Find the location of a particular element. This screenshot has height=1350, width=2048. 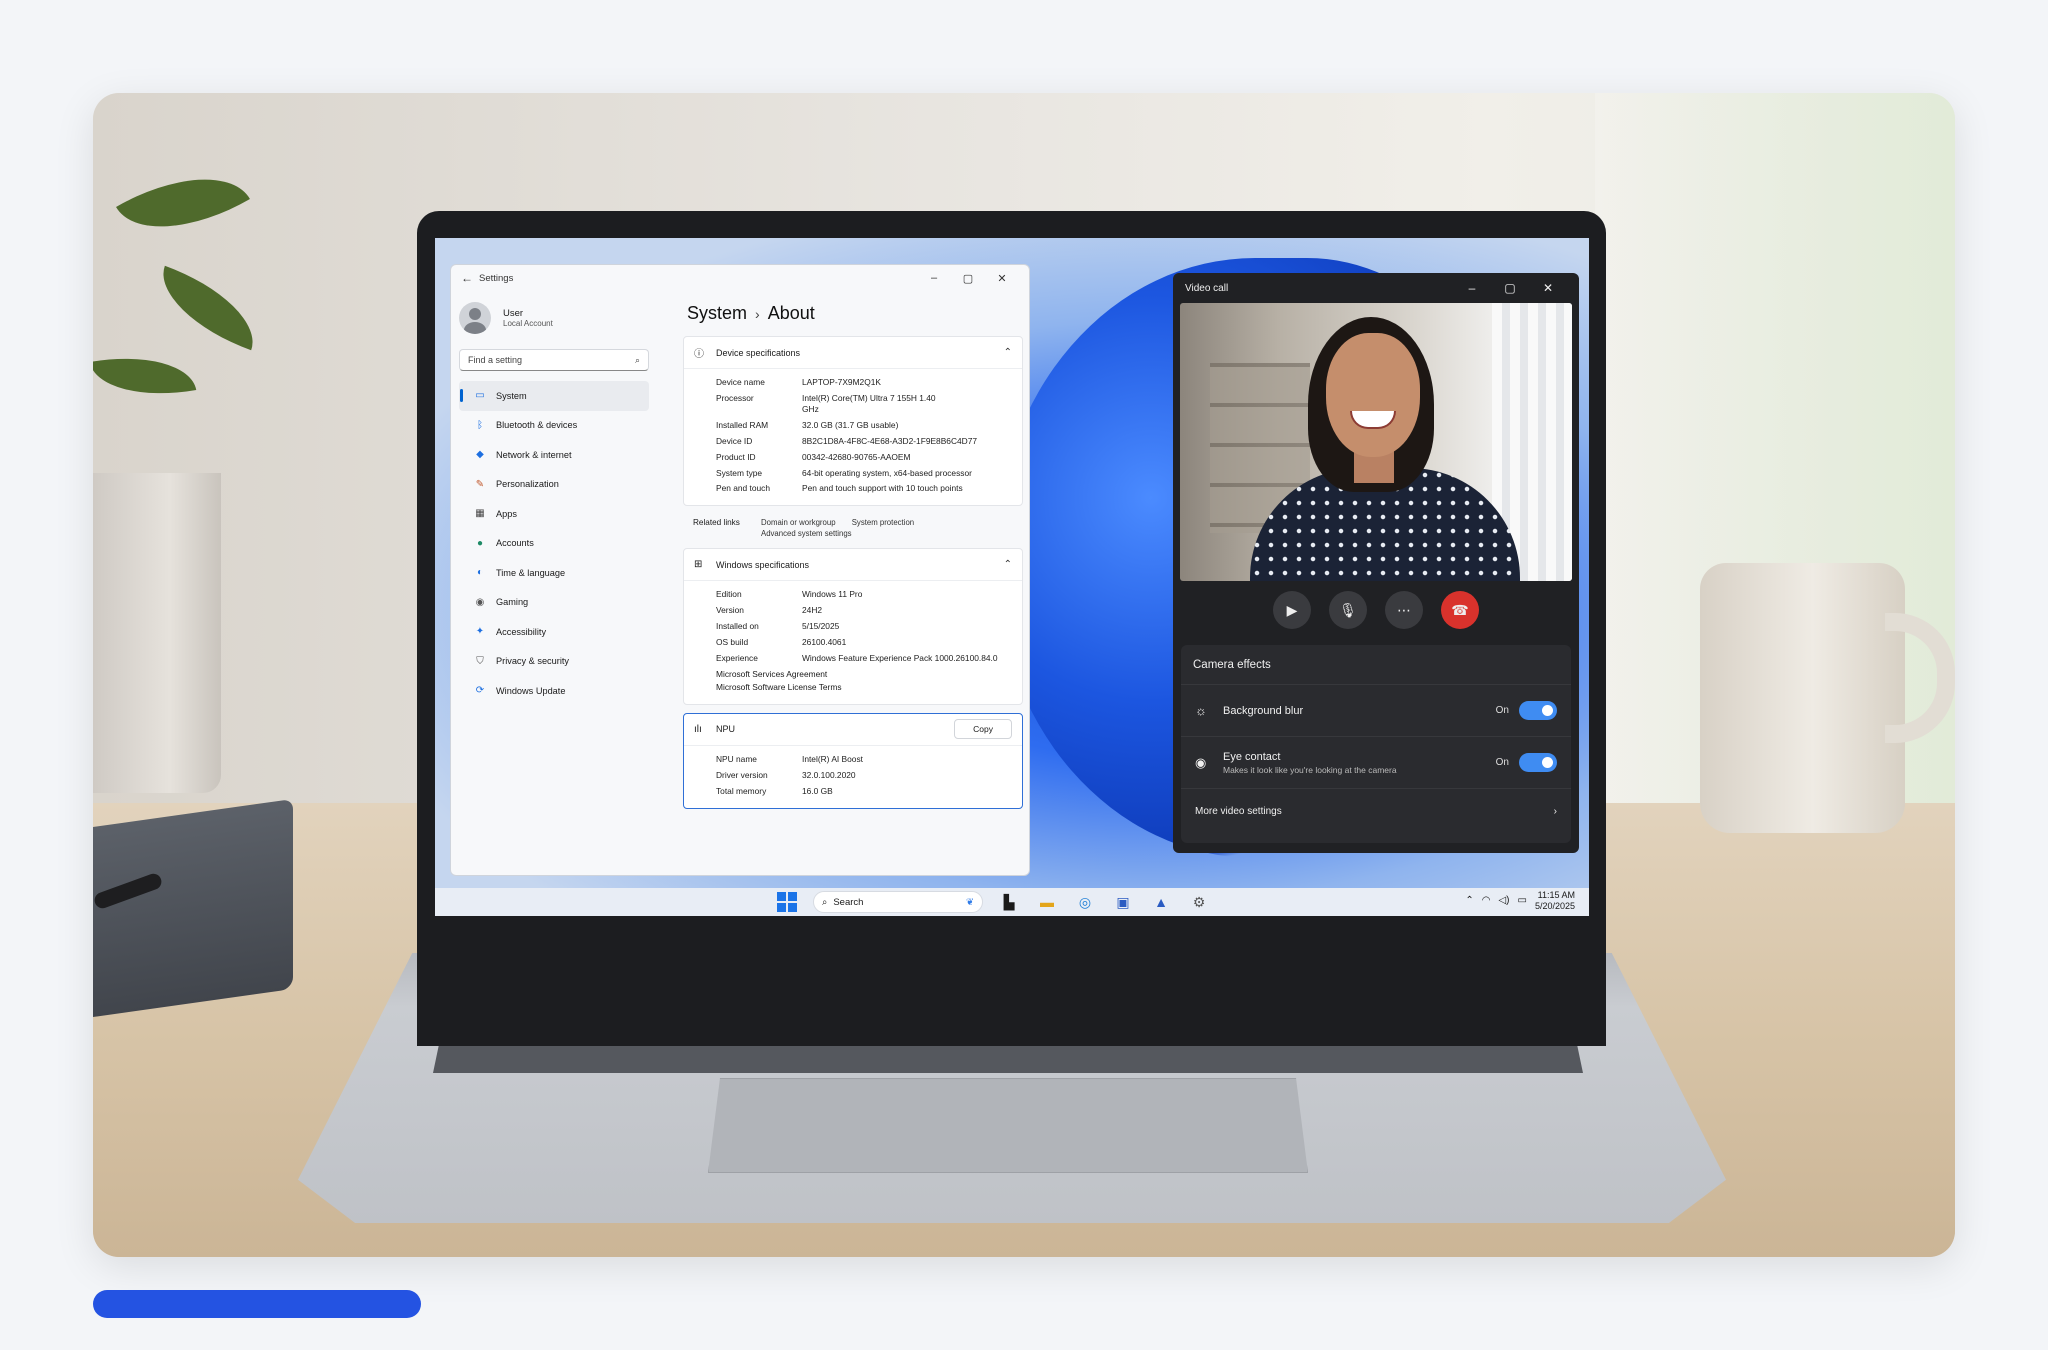

taskbar-center: ⌕ Search ❦ ▙ ▬ ◎ ▣ ▲ ⚙ is located at coordinates (993, 902).